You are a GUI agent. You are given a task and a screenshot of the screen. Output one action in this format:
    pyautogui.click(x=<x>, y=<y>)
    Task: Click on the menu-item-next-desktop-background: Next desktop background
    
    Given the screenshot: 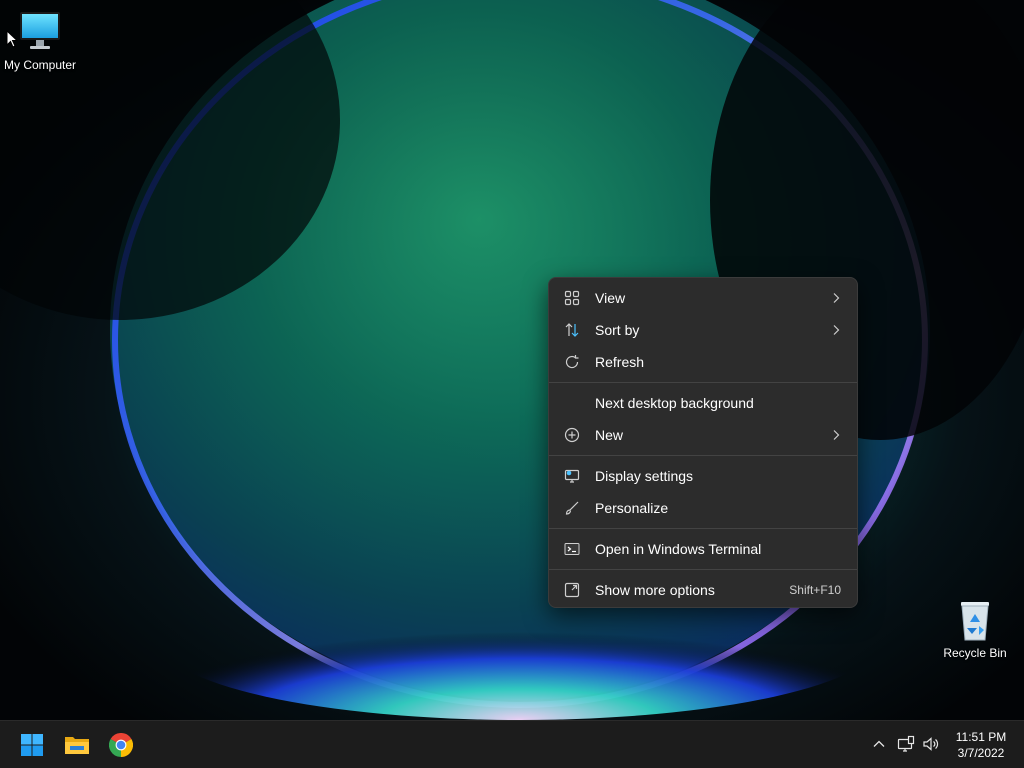 What is the action you would take?
    pyautogui.click(x=703, y=403)
    